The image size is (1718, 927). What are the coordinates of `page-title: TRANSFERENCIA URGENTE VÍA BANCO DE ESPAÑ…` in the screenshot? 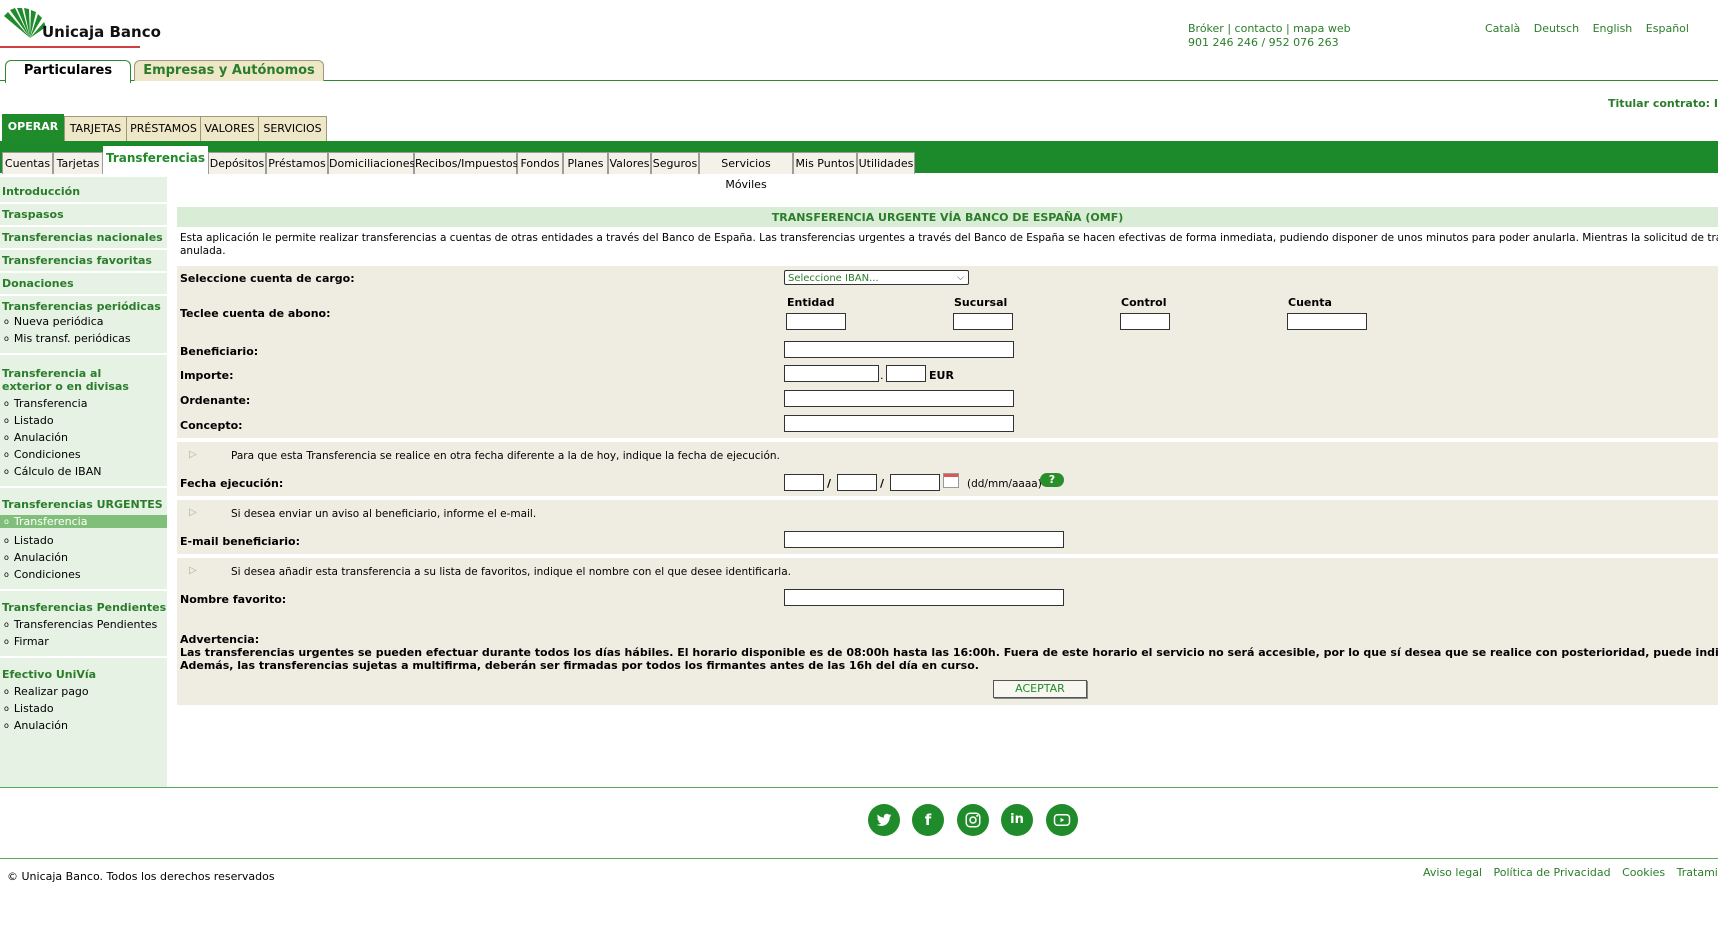 It's located at (947, 217).